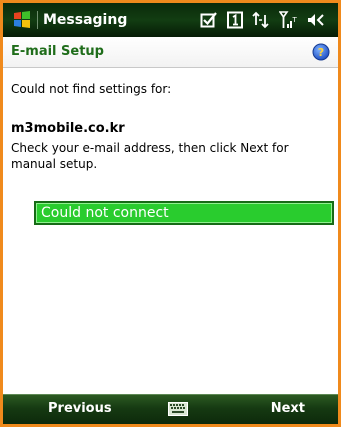  Describe the element at coordinates (170, 52) in the screenshot. I see `section-header: E-mail Setup ?` at that location.